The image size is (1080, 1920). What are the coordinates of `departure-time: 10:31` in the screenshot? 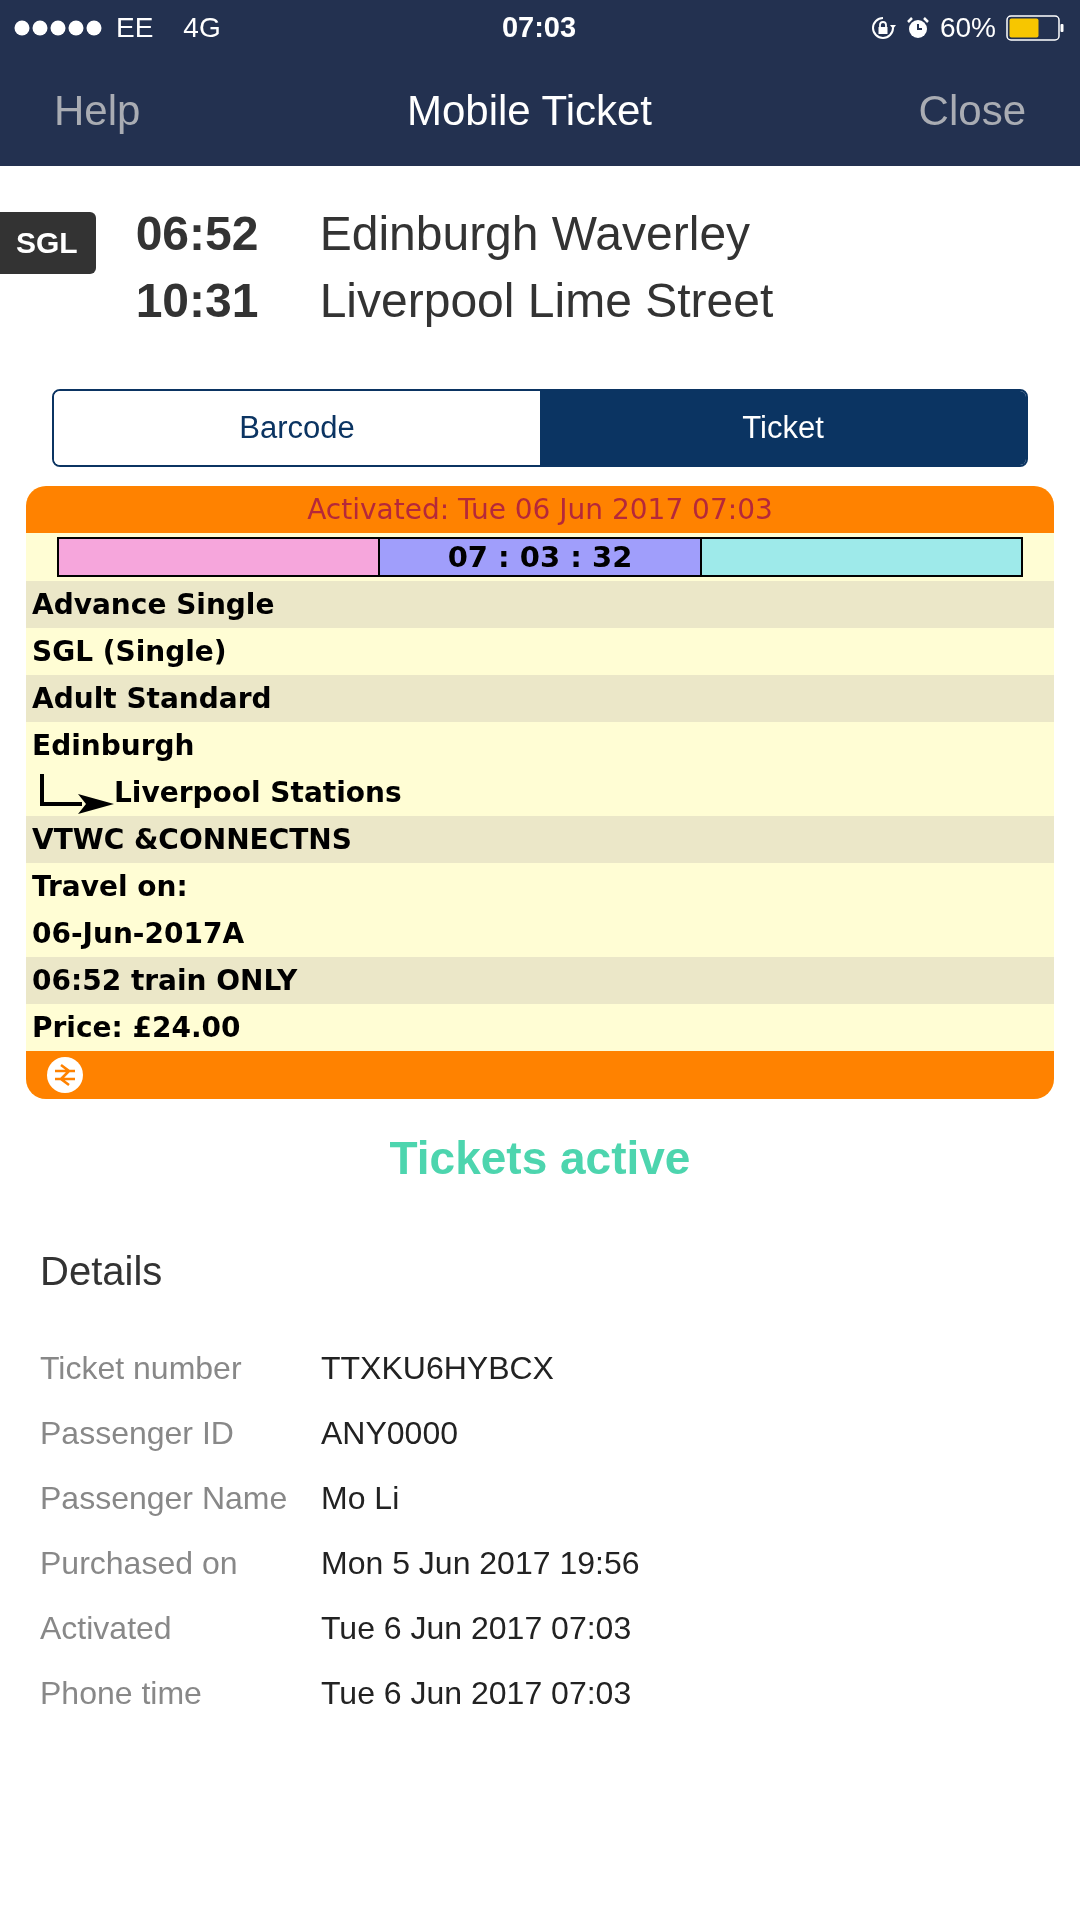 It's located at (197, 300).